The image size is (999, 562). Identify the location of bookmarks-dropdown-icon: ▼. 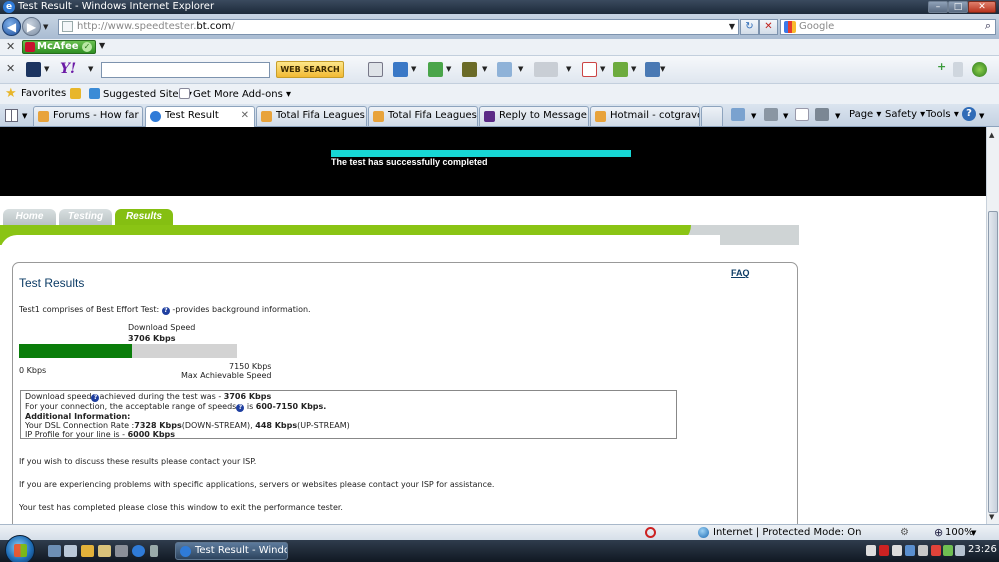
(520, 69).